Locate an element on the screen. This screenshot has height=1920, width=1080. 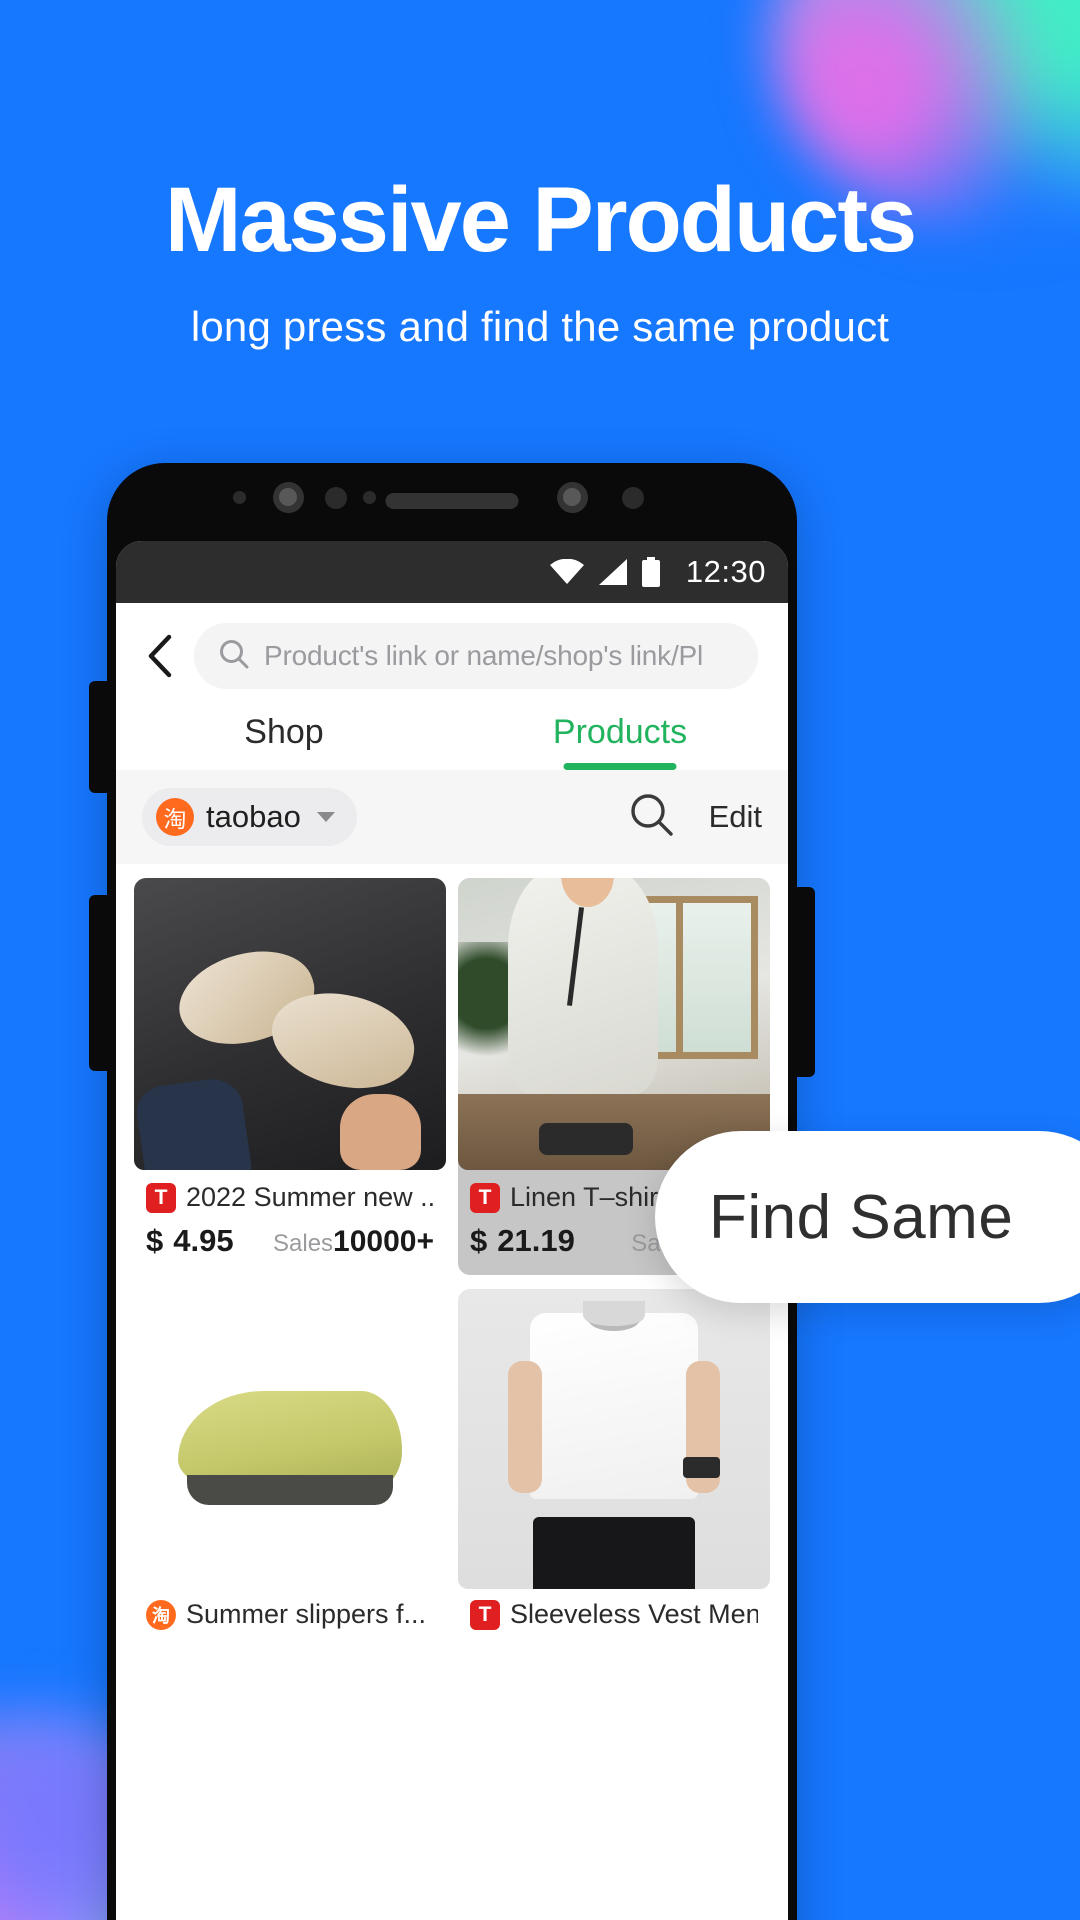
tab-products-label: Products is located at coordinates (620, 732).